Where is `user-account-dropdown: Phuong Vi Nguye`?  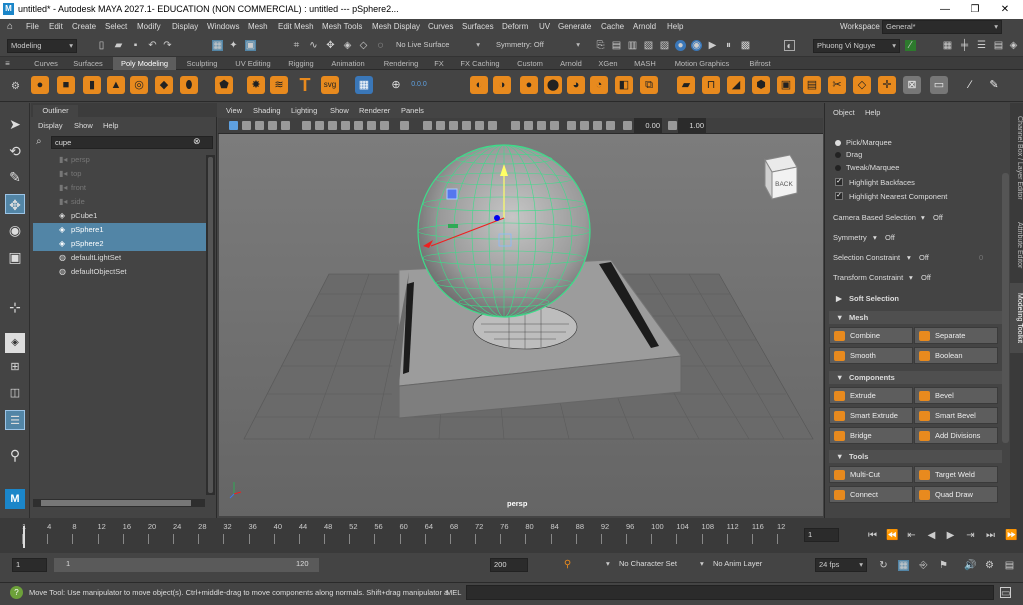 user-account-dropdown: Phuong Vi Nguye is located at coordinates (856, 46).